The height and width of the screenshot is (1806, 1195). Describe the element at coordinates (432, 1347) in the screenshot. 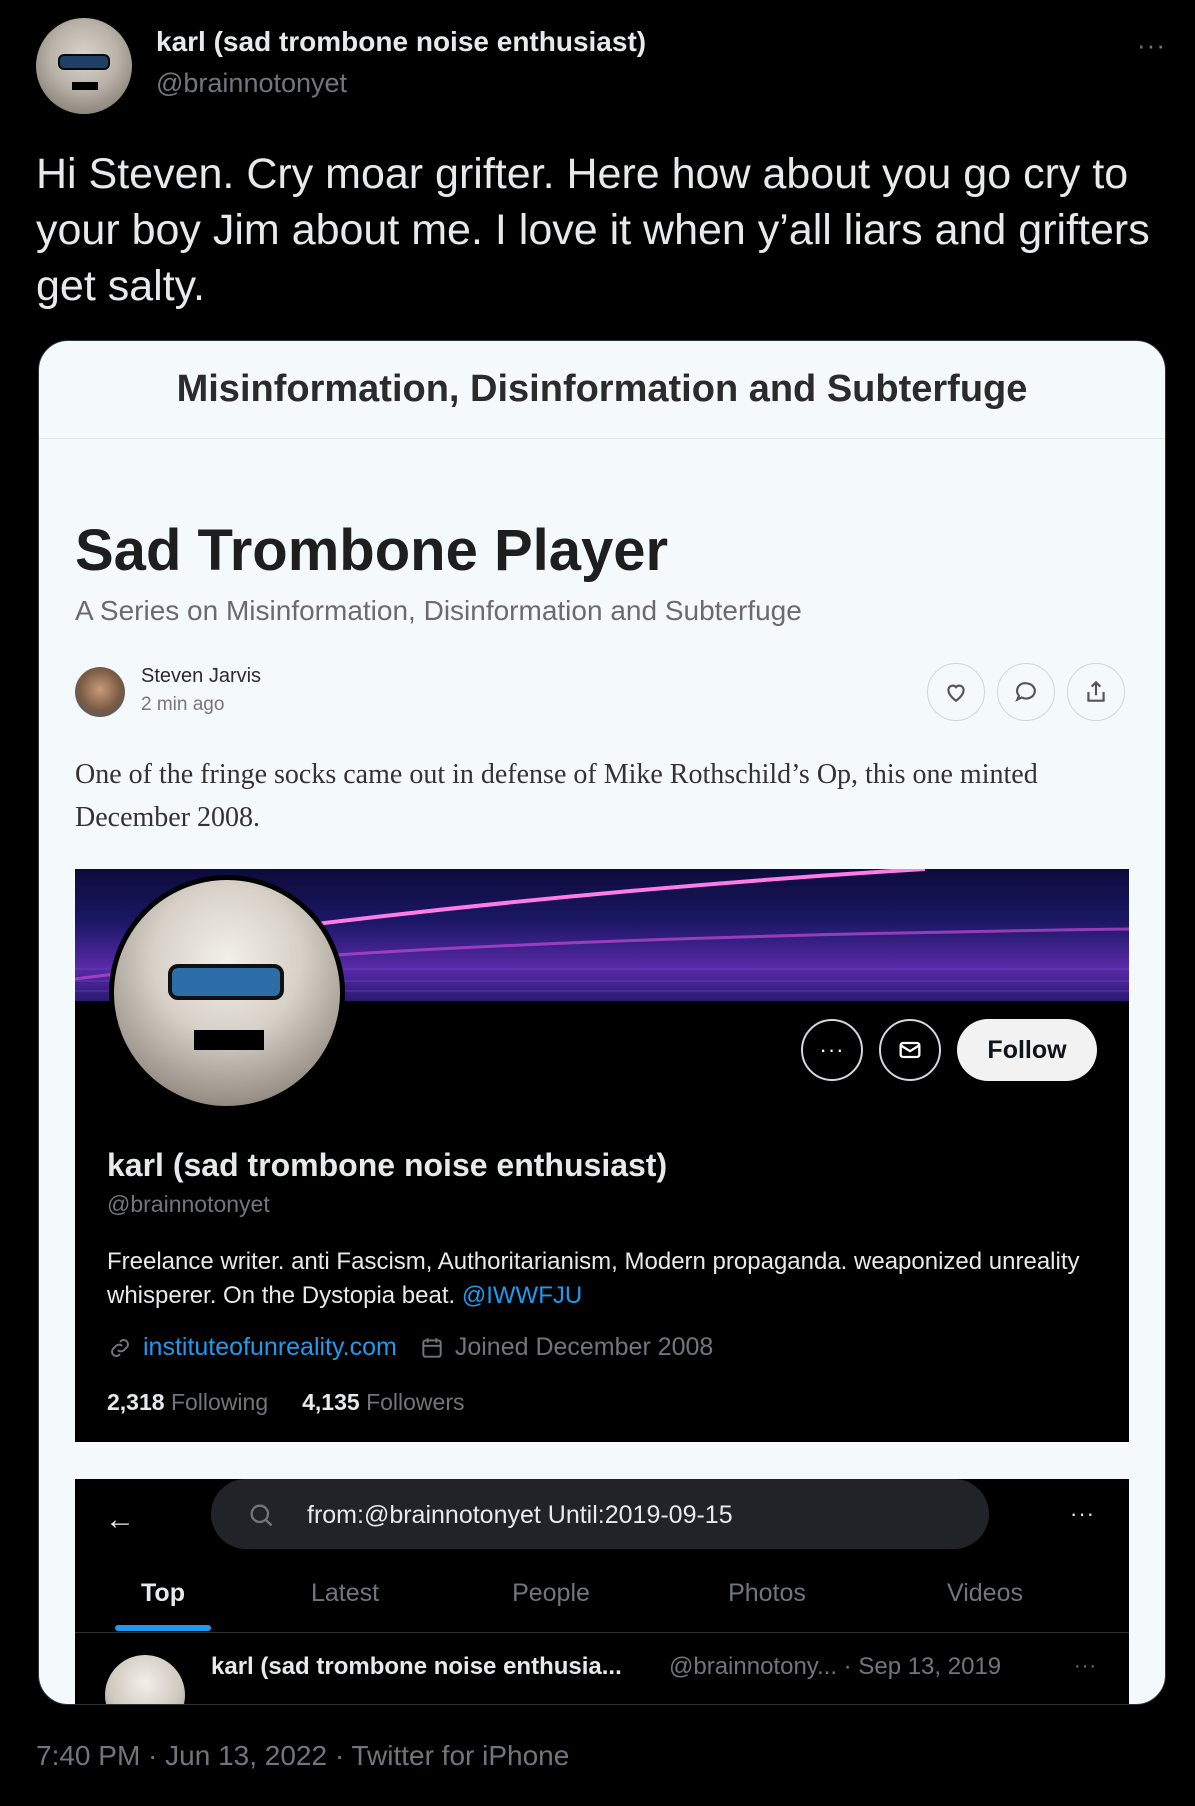

I see `calendar-icon` at that location.